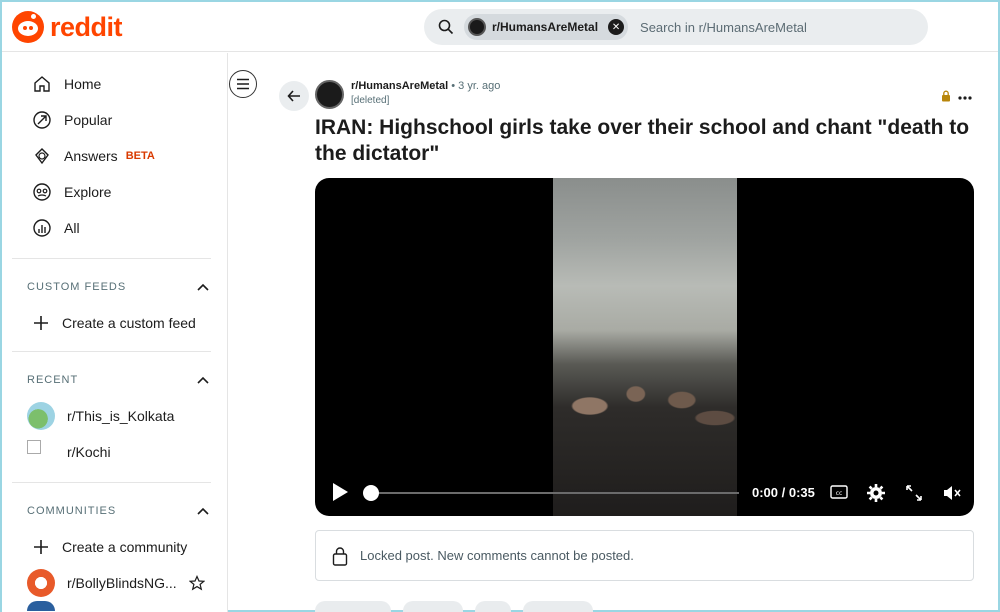 This screenshot has height=612, width=1000. Describe the element at coordinates (114, 192) in the screenshot. I see `sidebar-item-explore: Explore` at that location.